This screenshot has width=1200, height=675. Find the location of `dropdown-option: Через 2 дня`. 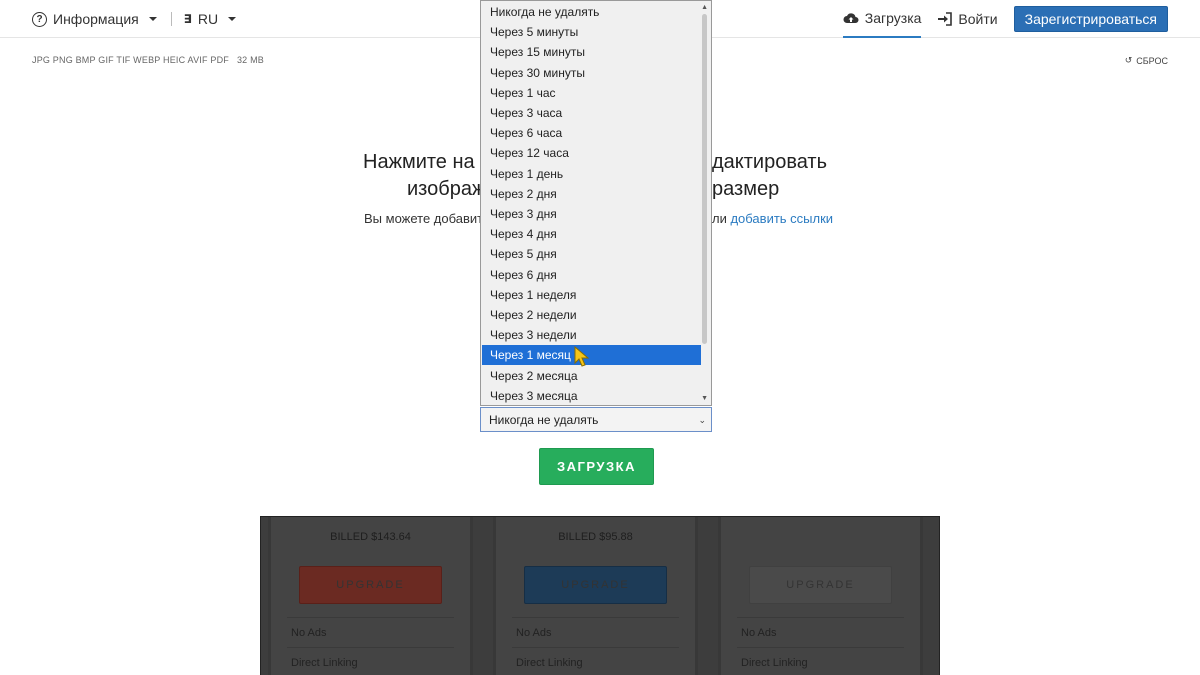

dropdown-option: Через 2 дня is located at coordinates (591, 194).